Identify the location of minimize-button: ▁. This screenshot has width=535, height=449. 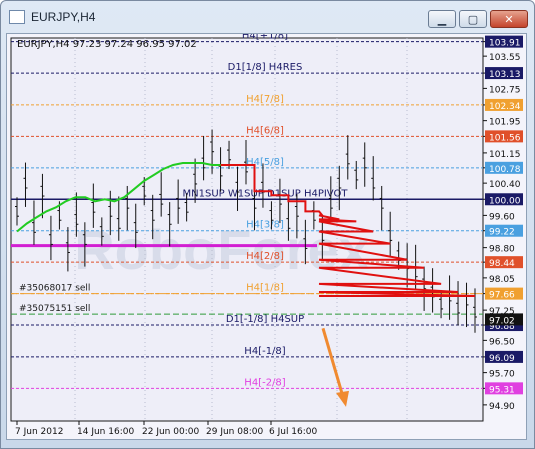
(442, 19).